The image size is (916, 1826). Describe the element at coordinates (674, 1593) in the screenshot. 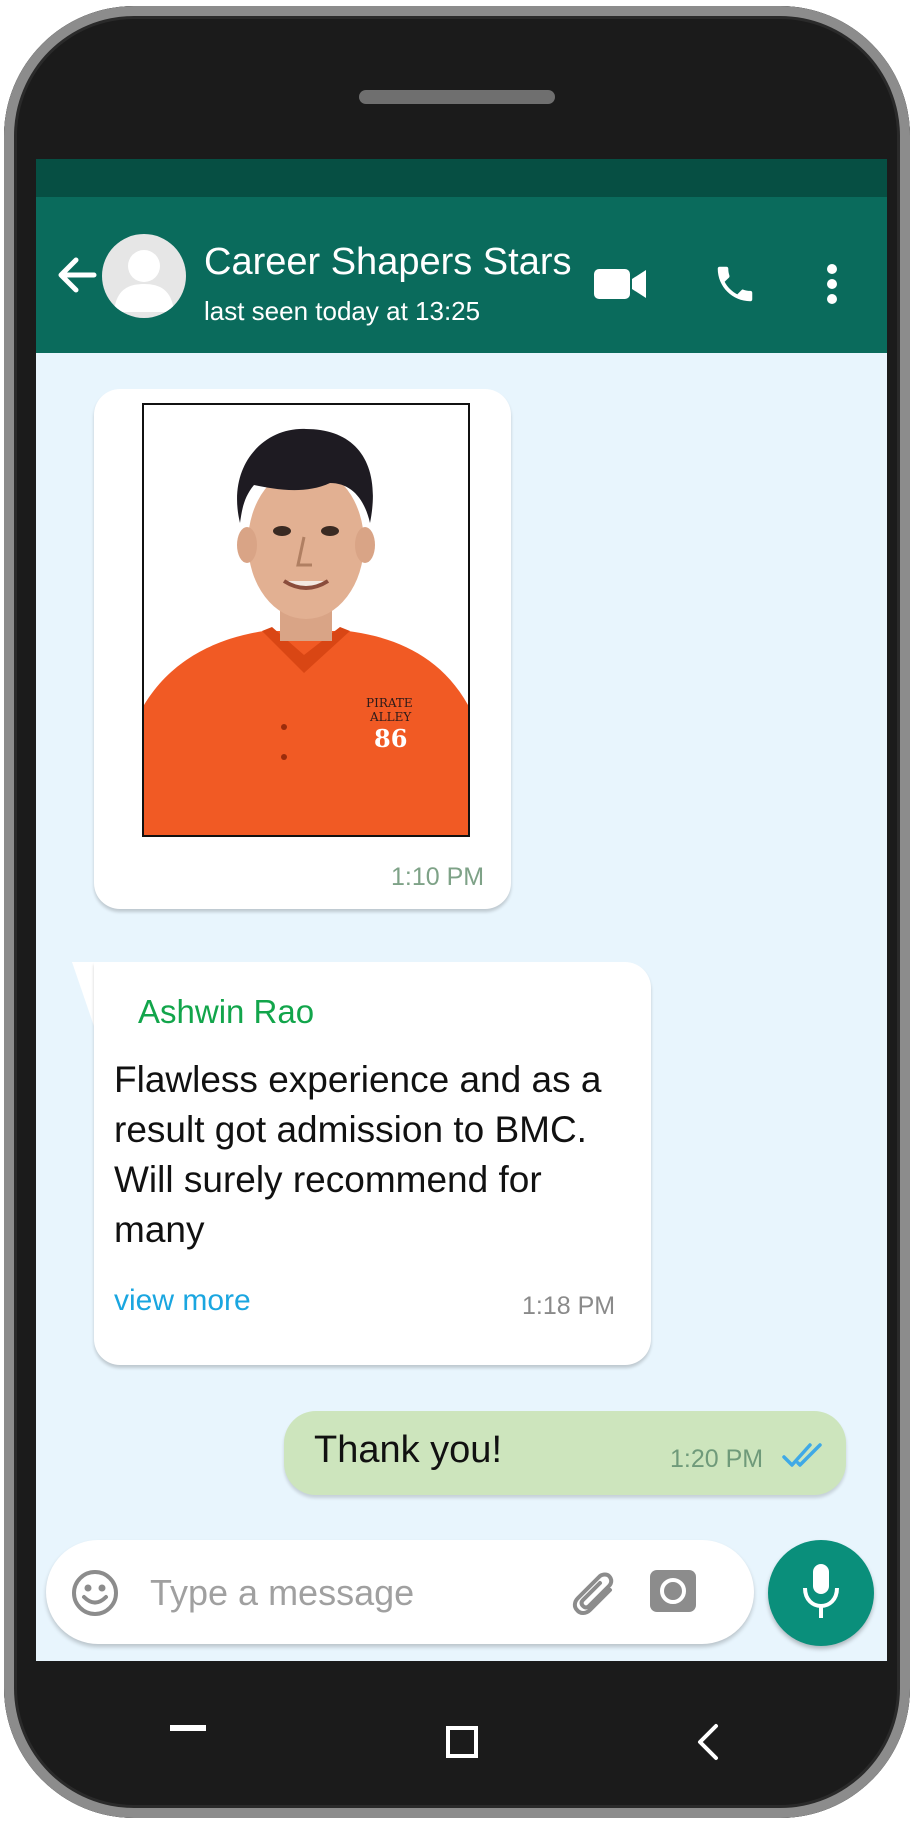

I see `camera-icon` at that location.